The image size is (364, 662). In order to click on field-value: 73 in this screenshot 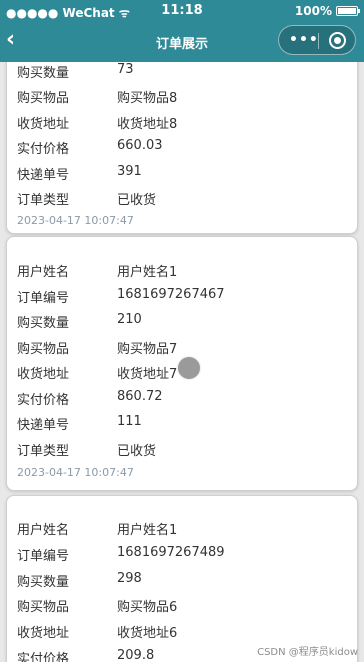, I will do `click(125, 69)`.